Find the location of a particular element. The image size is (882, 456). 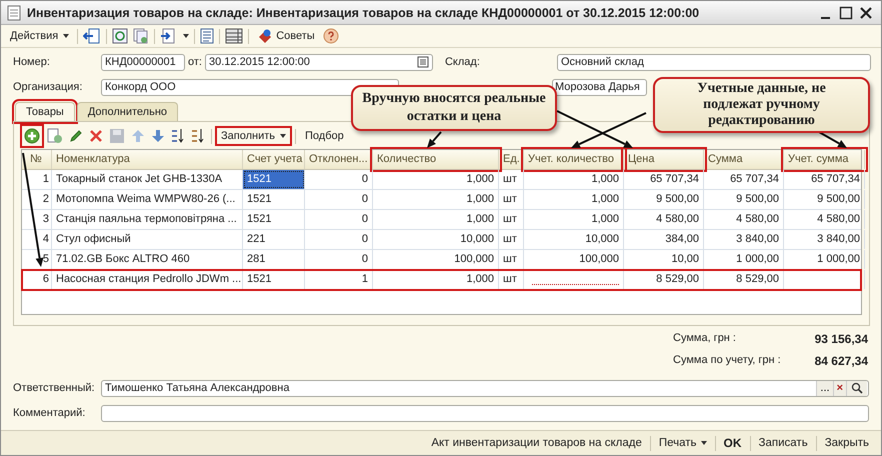

column-header: Учет. сумма is located at coordinates (824, 159).